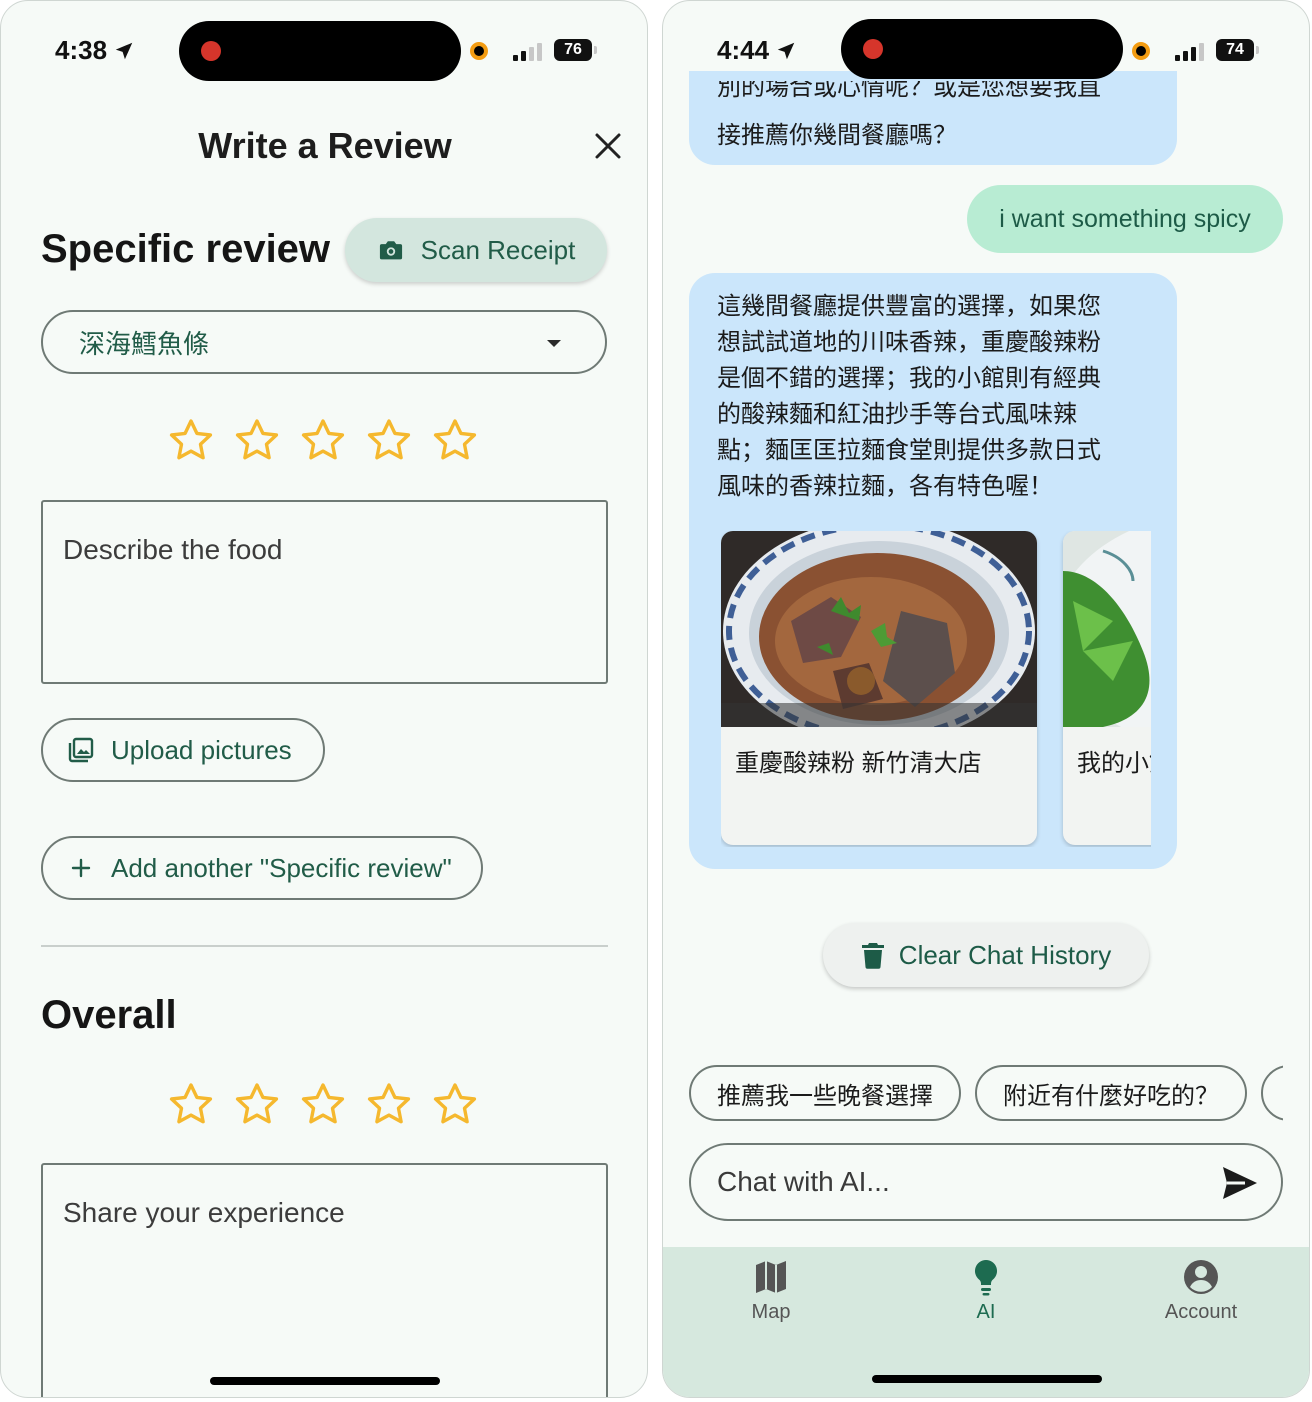 The width and height of the screenshot is (1312, 1402). Describe the element at coordinates (109, 1015) in the screenshot. I see `overall-heading: Overall` at that location.